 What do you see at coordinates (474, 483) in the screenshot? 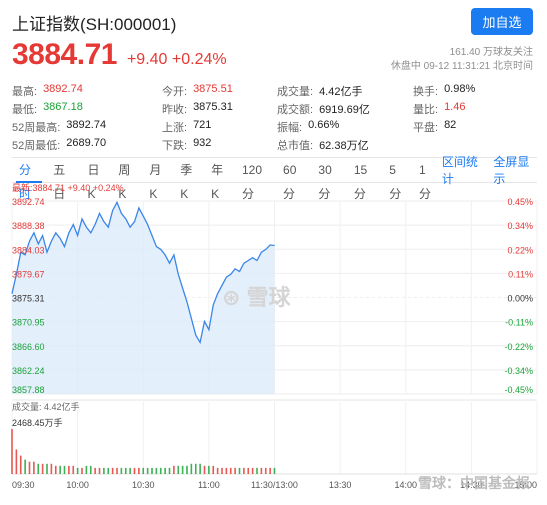
I see `footer-watermark: 雪球：中国基金报` at bounding box center [474, 483].